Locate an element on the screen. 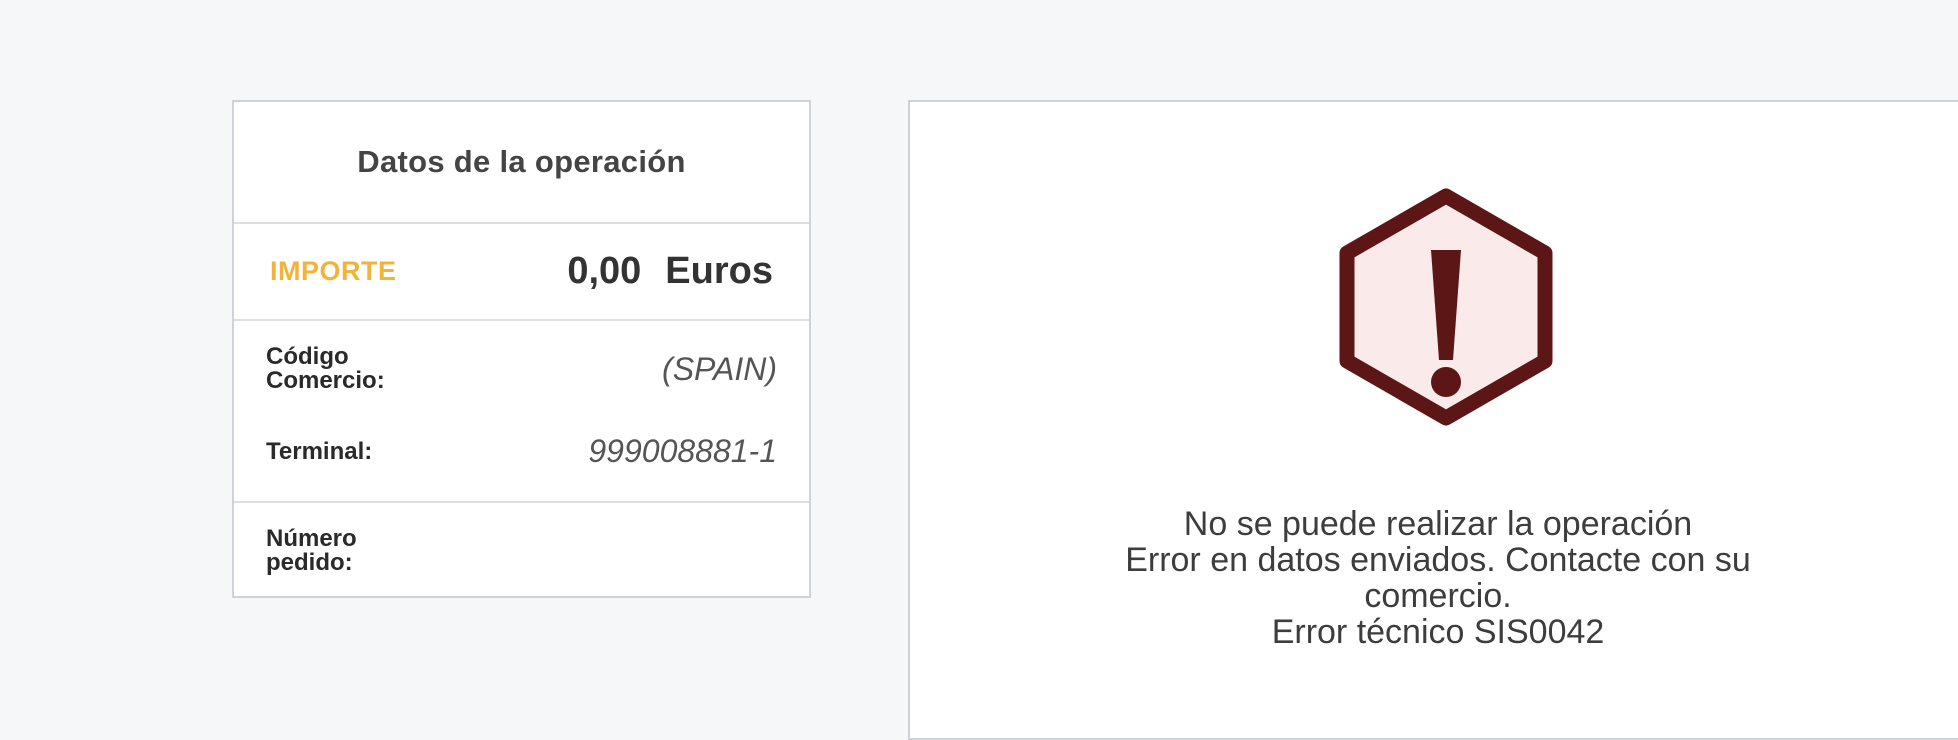  amount-currency: Euros is located at coordinates (719, 271).